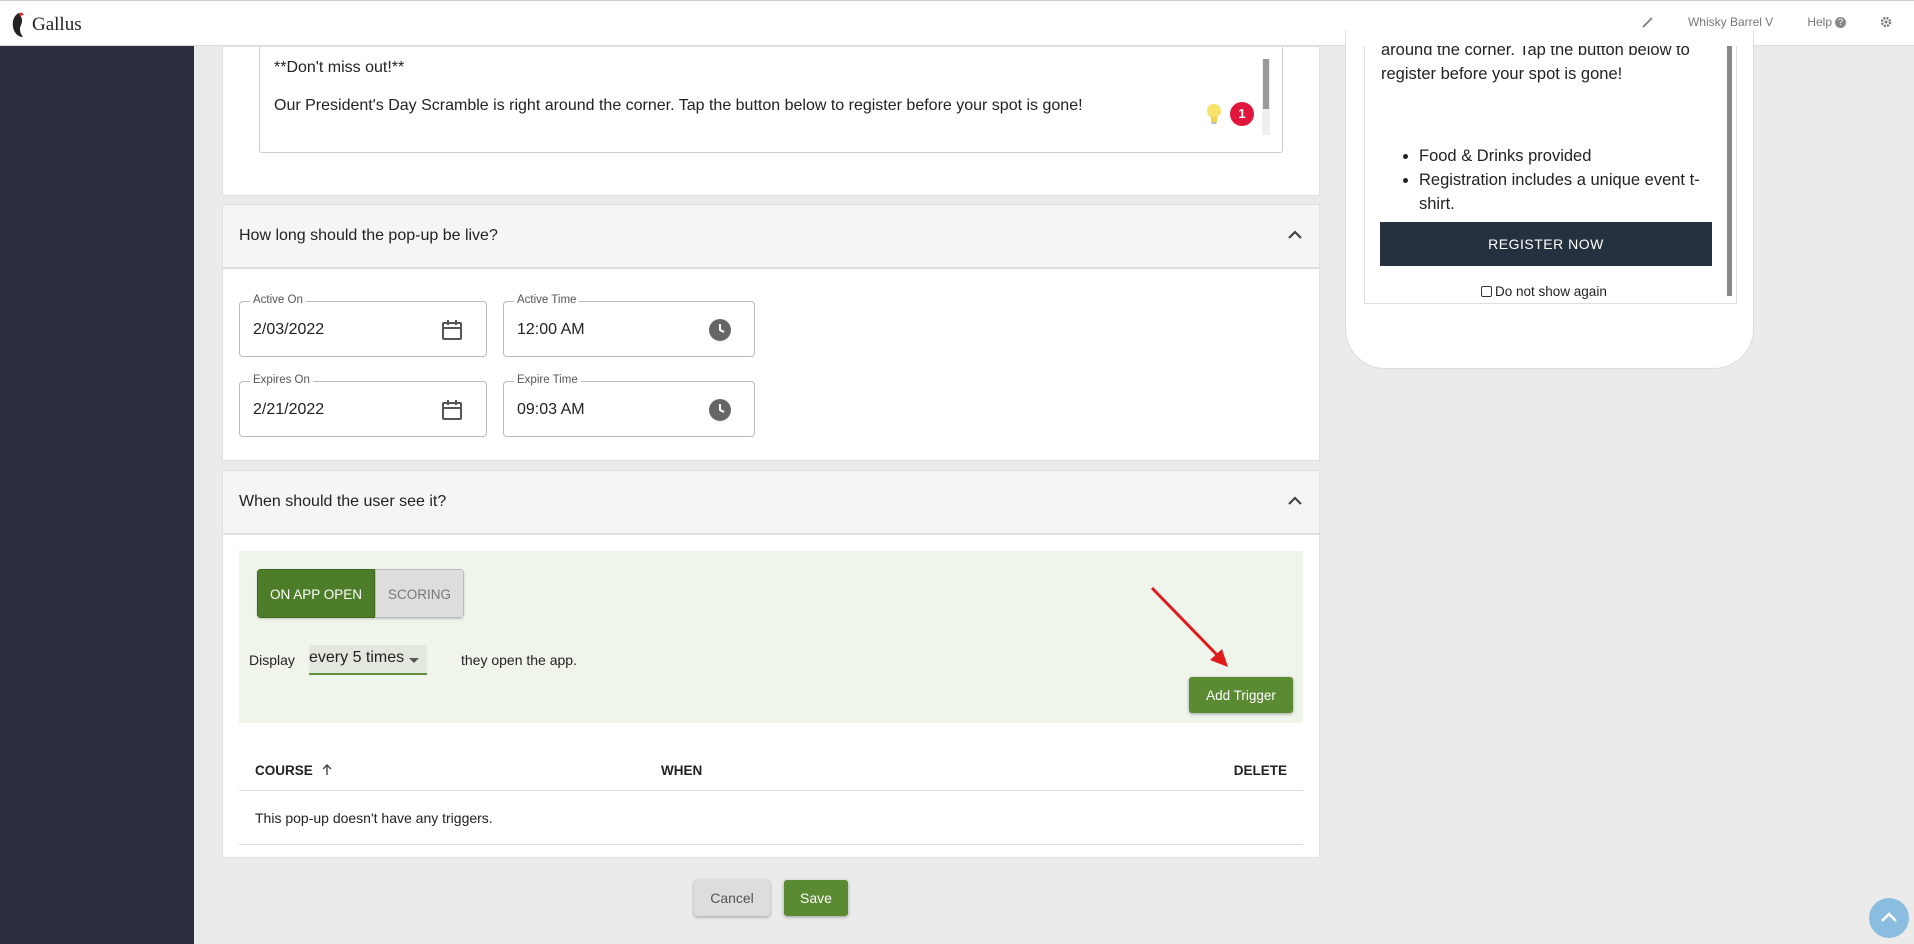  Describe the element at coordinates (1260, 770) in the screenshot. I see `col-delete-header: DELETE` at that location.